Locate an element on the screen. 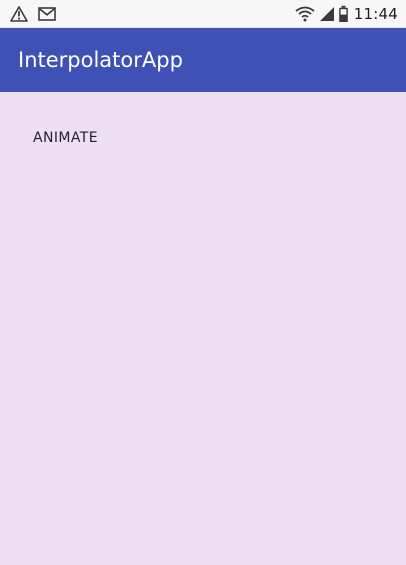  signal-icon is located at coordinates (327, 14).